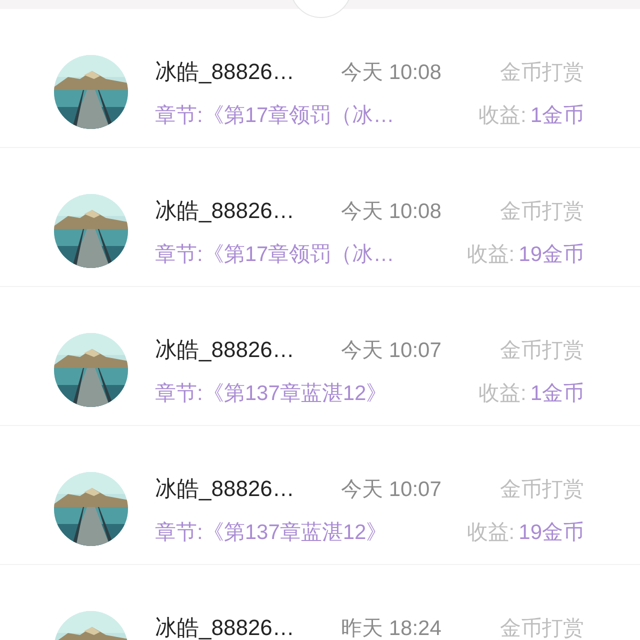 The image size is (640, 640). What do you see at coordinates (391, 628) in the screenshot?
I see `record-time: 昨天 18:24` at bounding box center [391, 628].